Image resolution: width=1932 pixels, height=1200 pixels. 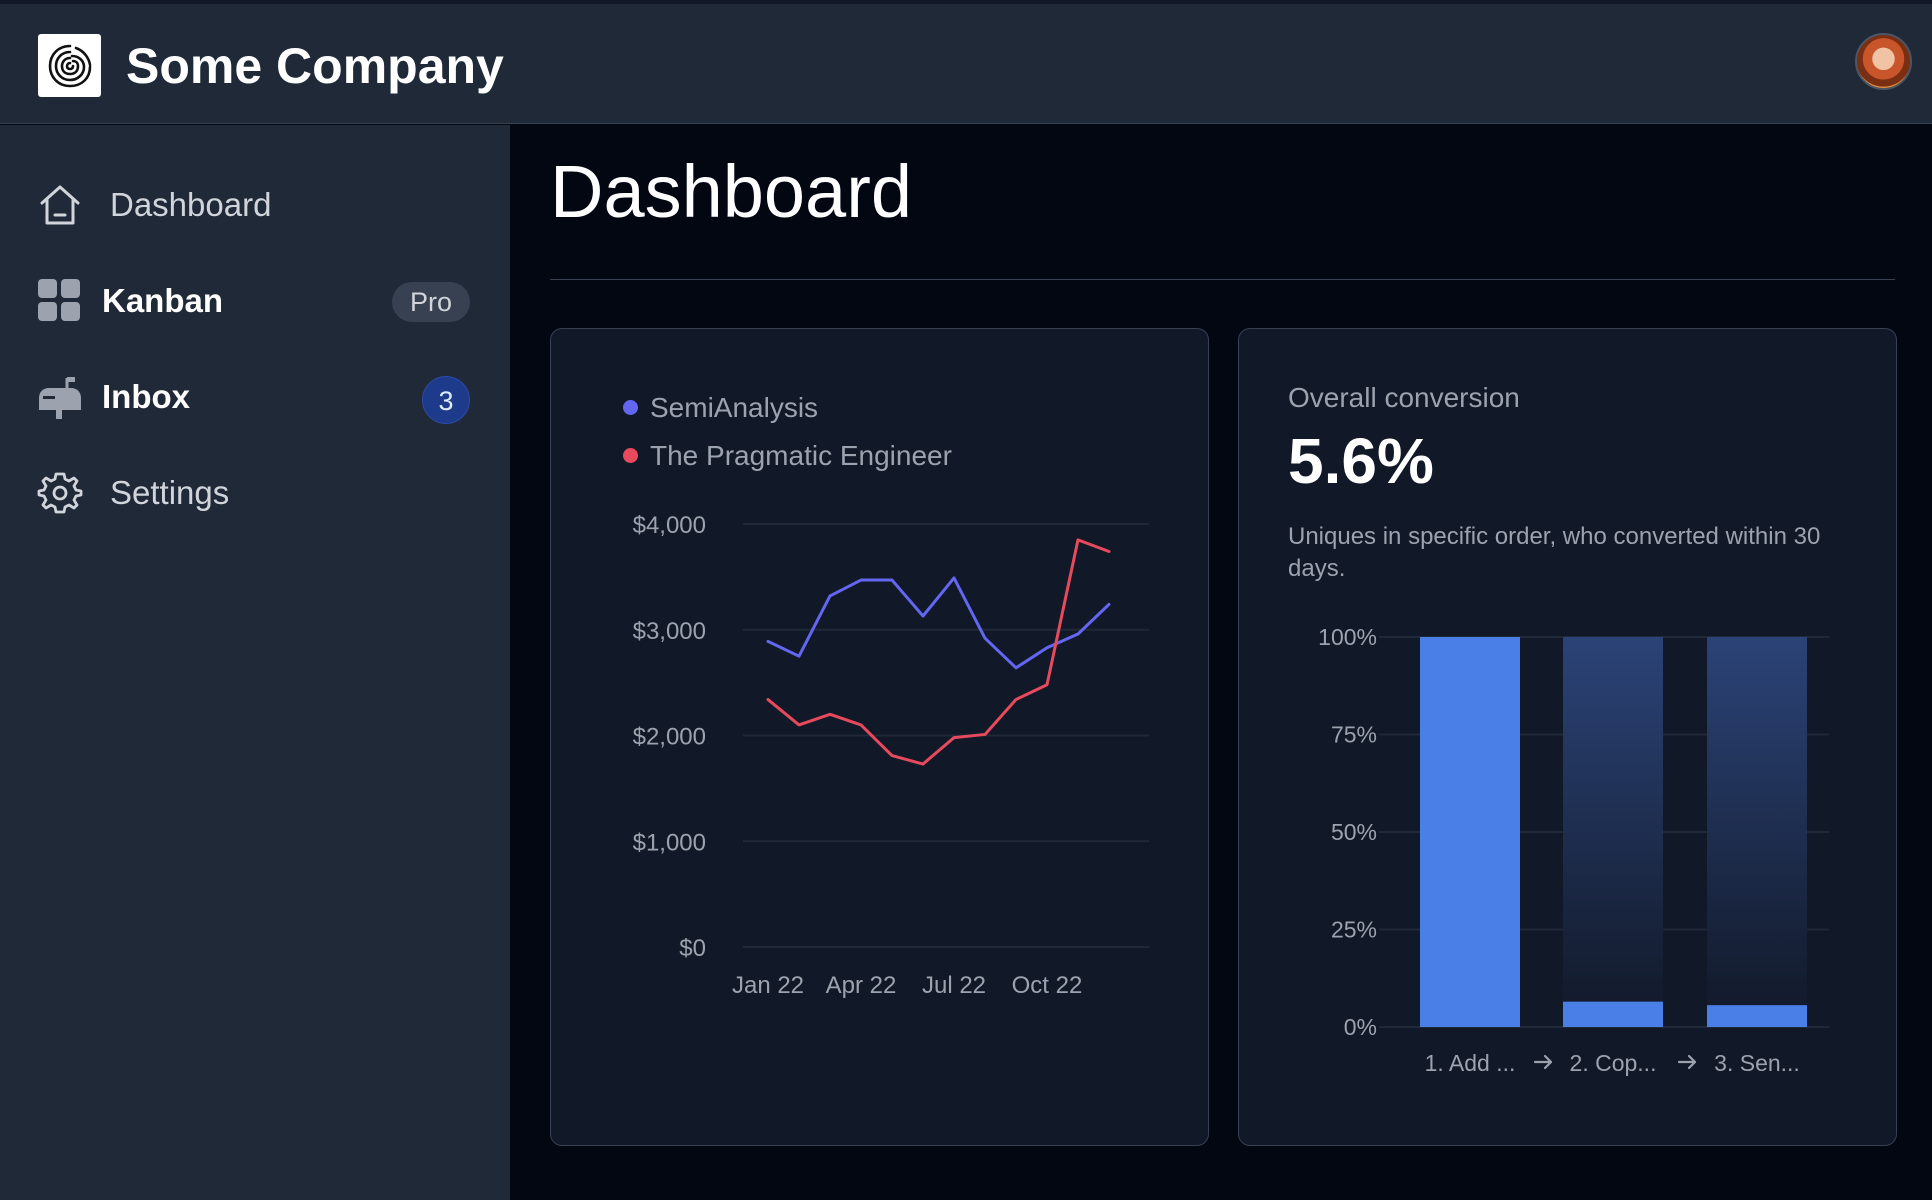 I want to click on x-tick-label: Jan 22, so click(x=768, y=985).